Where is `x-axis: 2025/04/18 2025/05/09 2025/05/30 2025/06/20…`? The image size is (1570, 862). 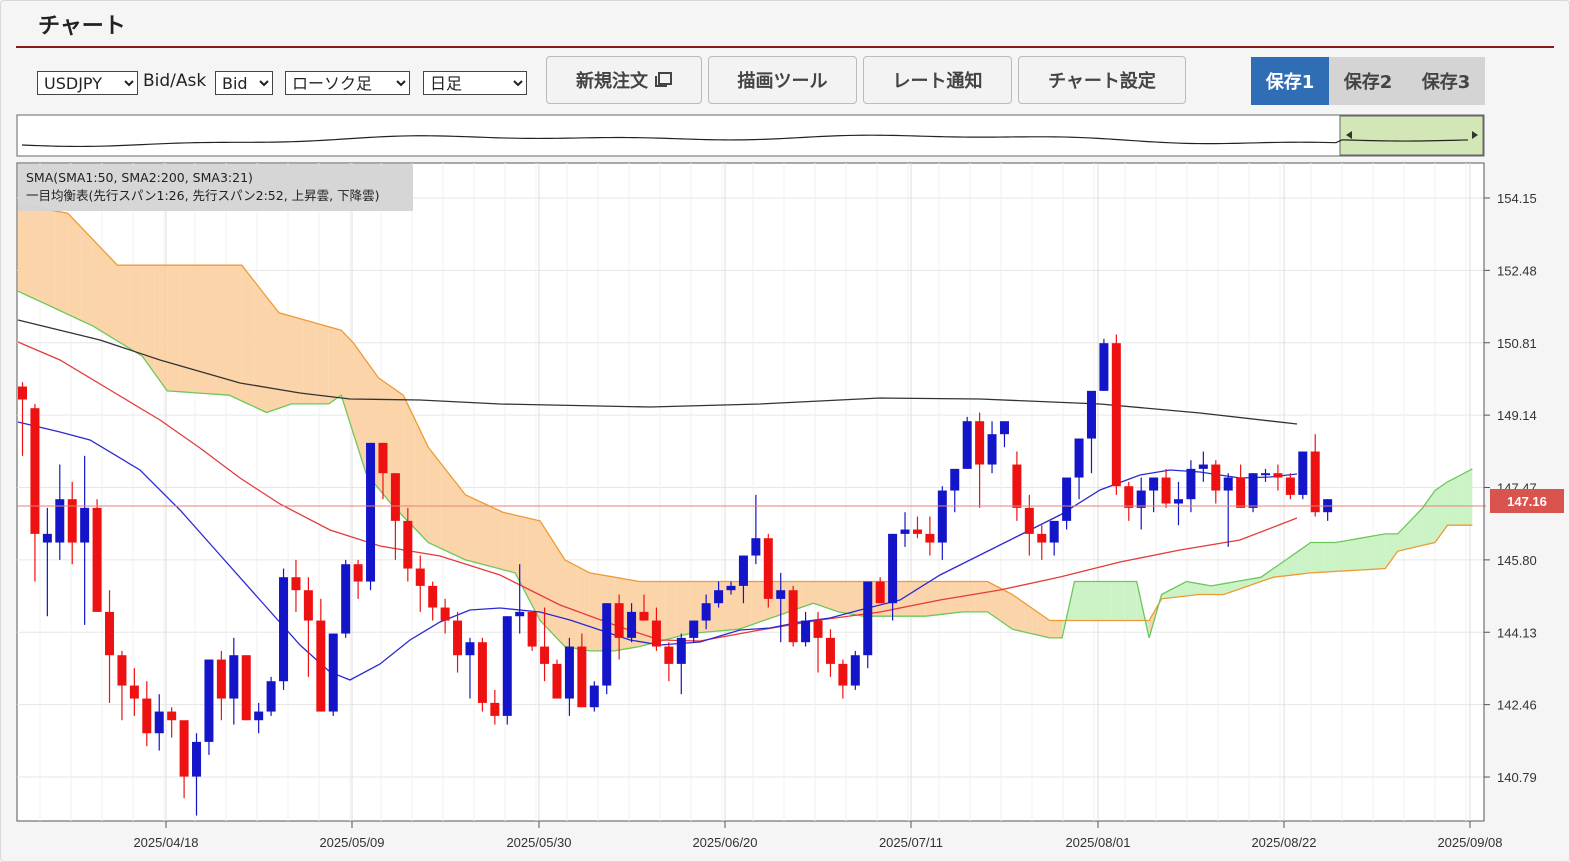 x-axis: 2025/04/18 2025/05/09 2025/05/30 2025/06/20… is located at coordinates (818, 835).